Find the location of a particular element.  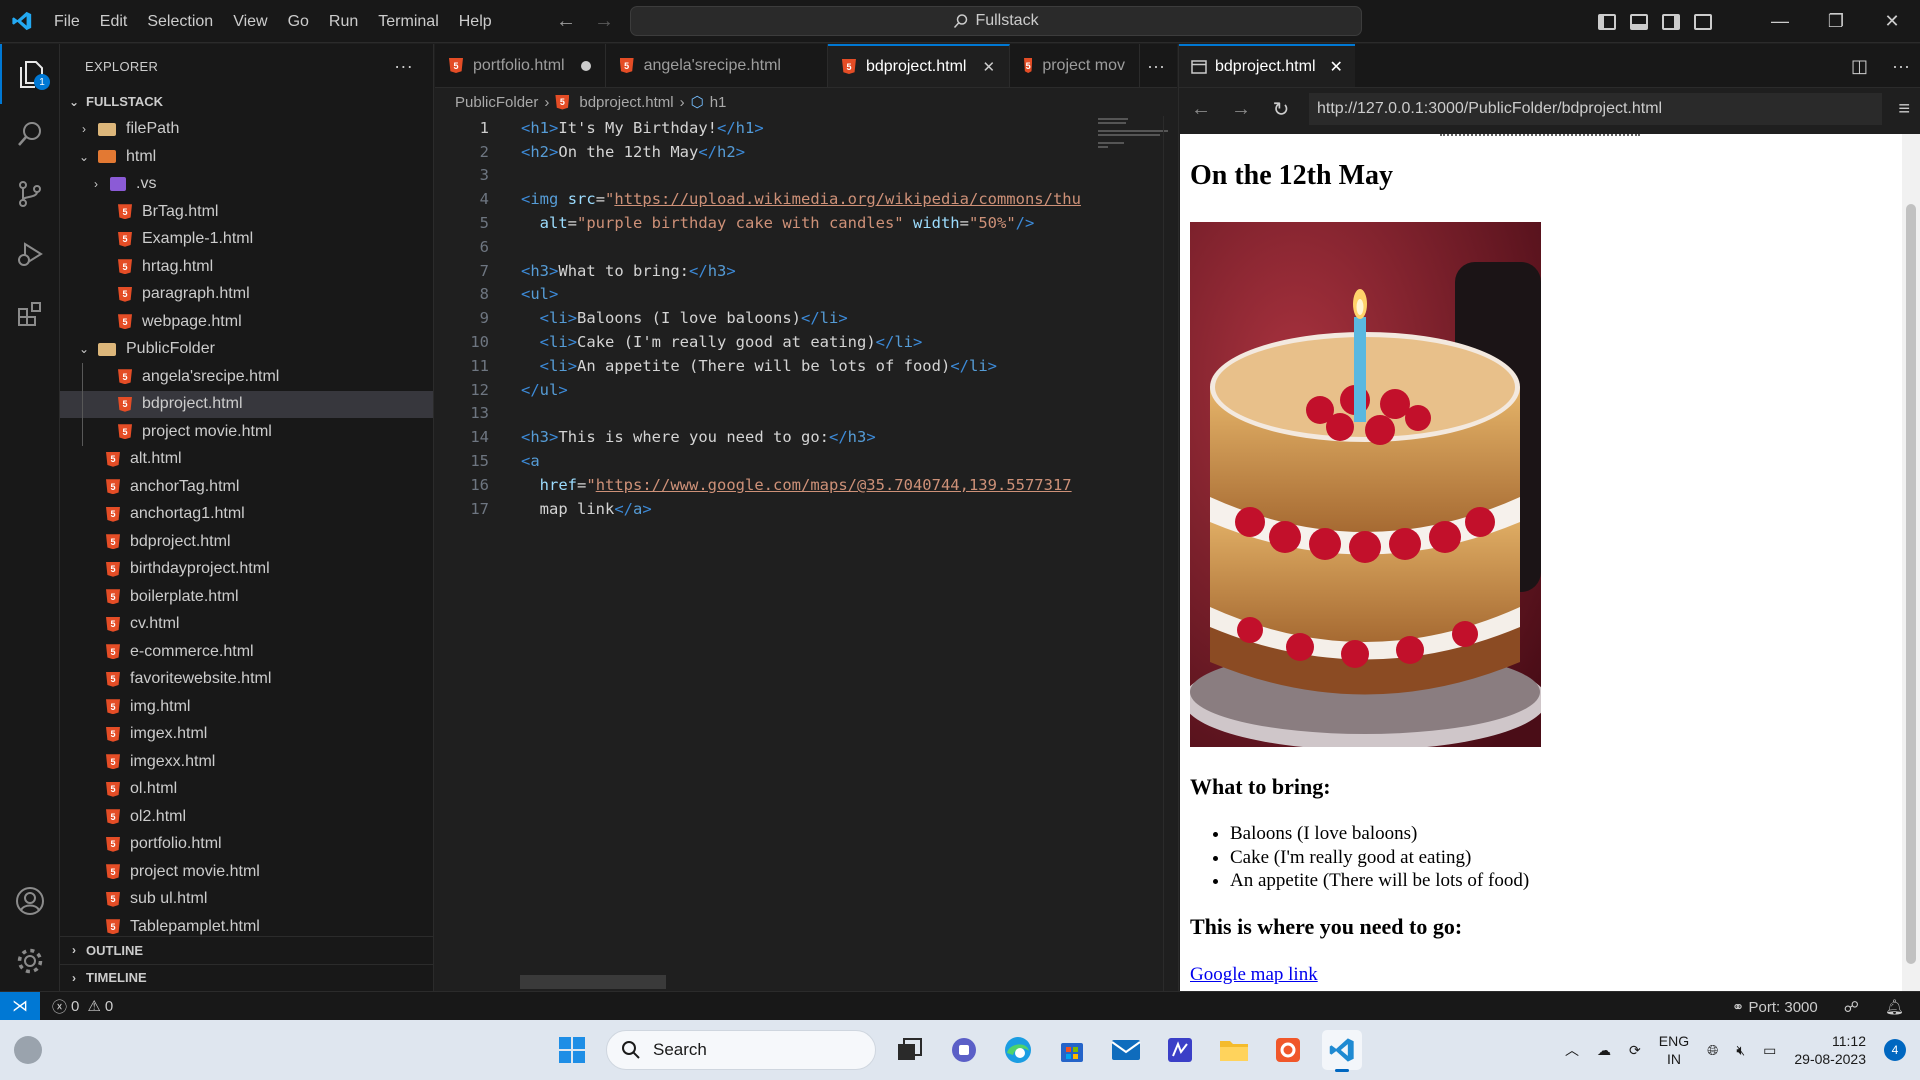

teams-chat-icon is located at coordinates (964, 1050).